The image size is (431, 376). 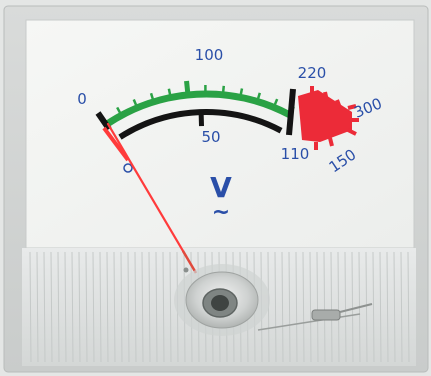 What do you see at coordinates (209, 55) in the screenshot?
I see `outer-label-100: 100` at bounding box center [209, 55].